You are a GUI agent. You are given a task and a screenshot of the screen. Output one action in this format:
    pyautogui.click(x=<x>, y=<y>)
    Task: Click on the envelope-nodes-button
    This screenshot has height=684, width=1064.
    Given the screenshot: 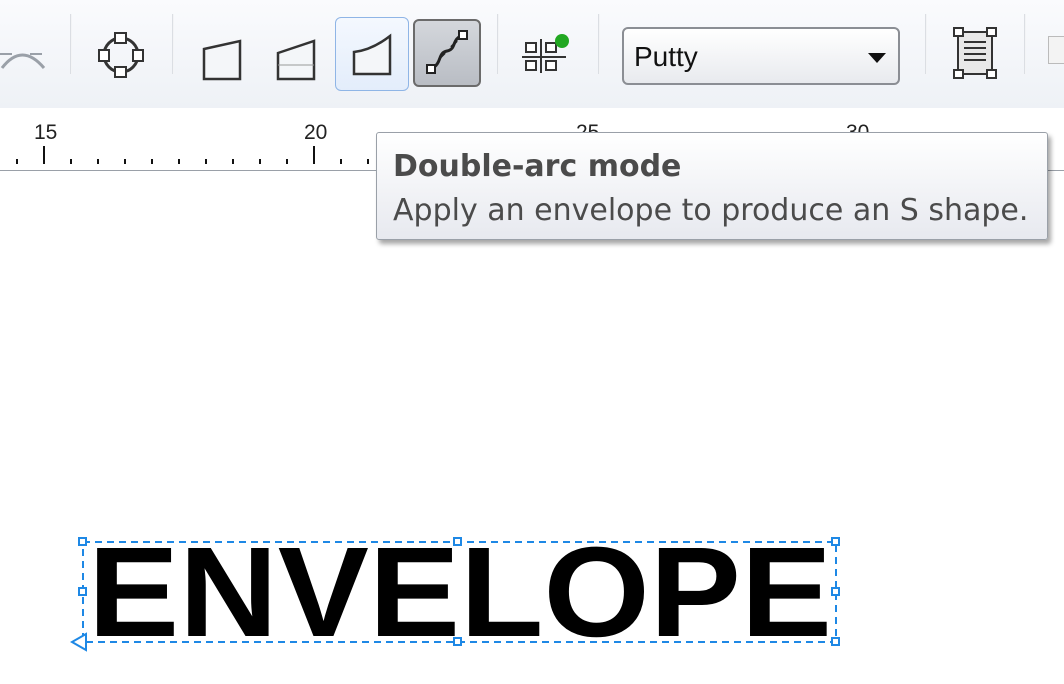 What is the action you would take?
    pyautogui.click(x=121, y=55)
    